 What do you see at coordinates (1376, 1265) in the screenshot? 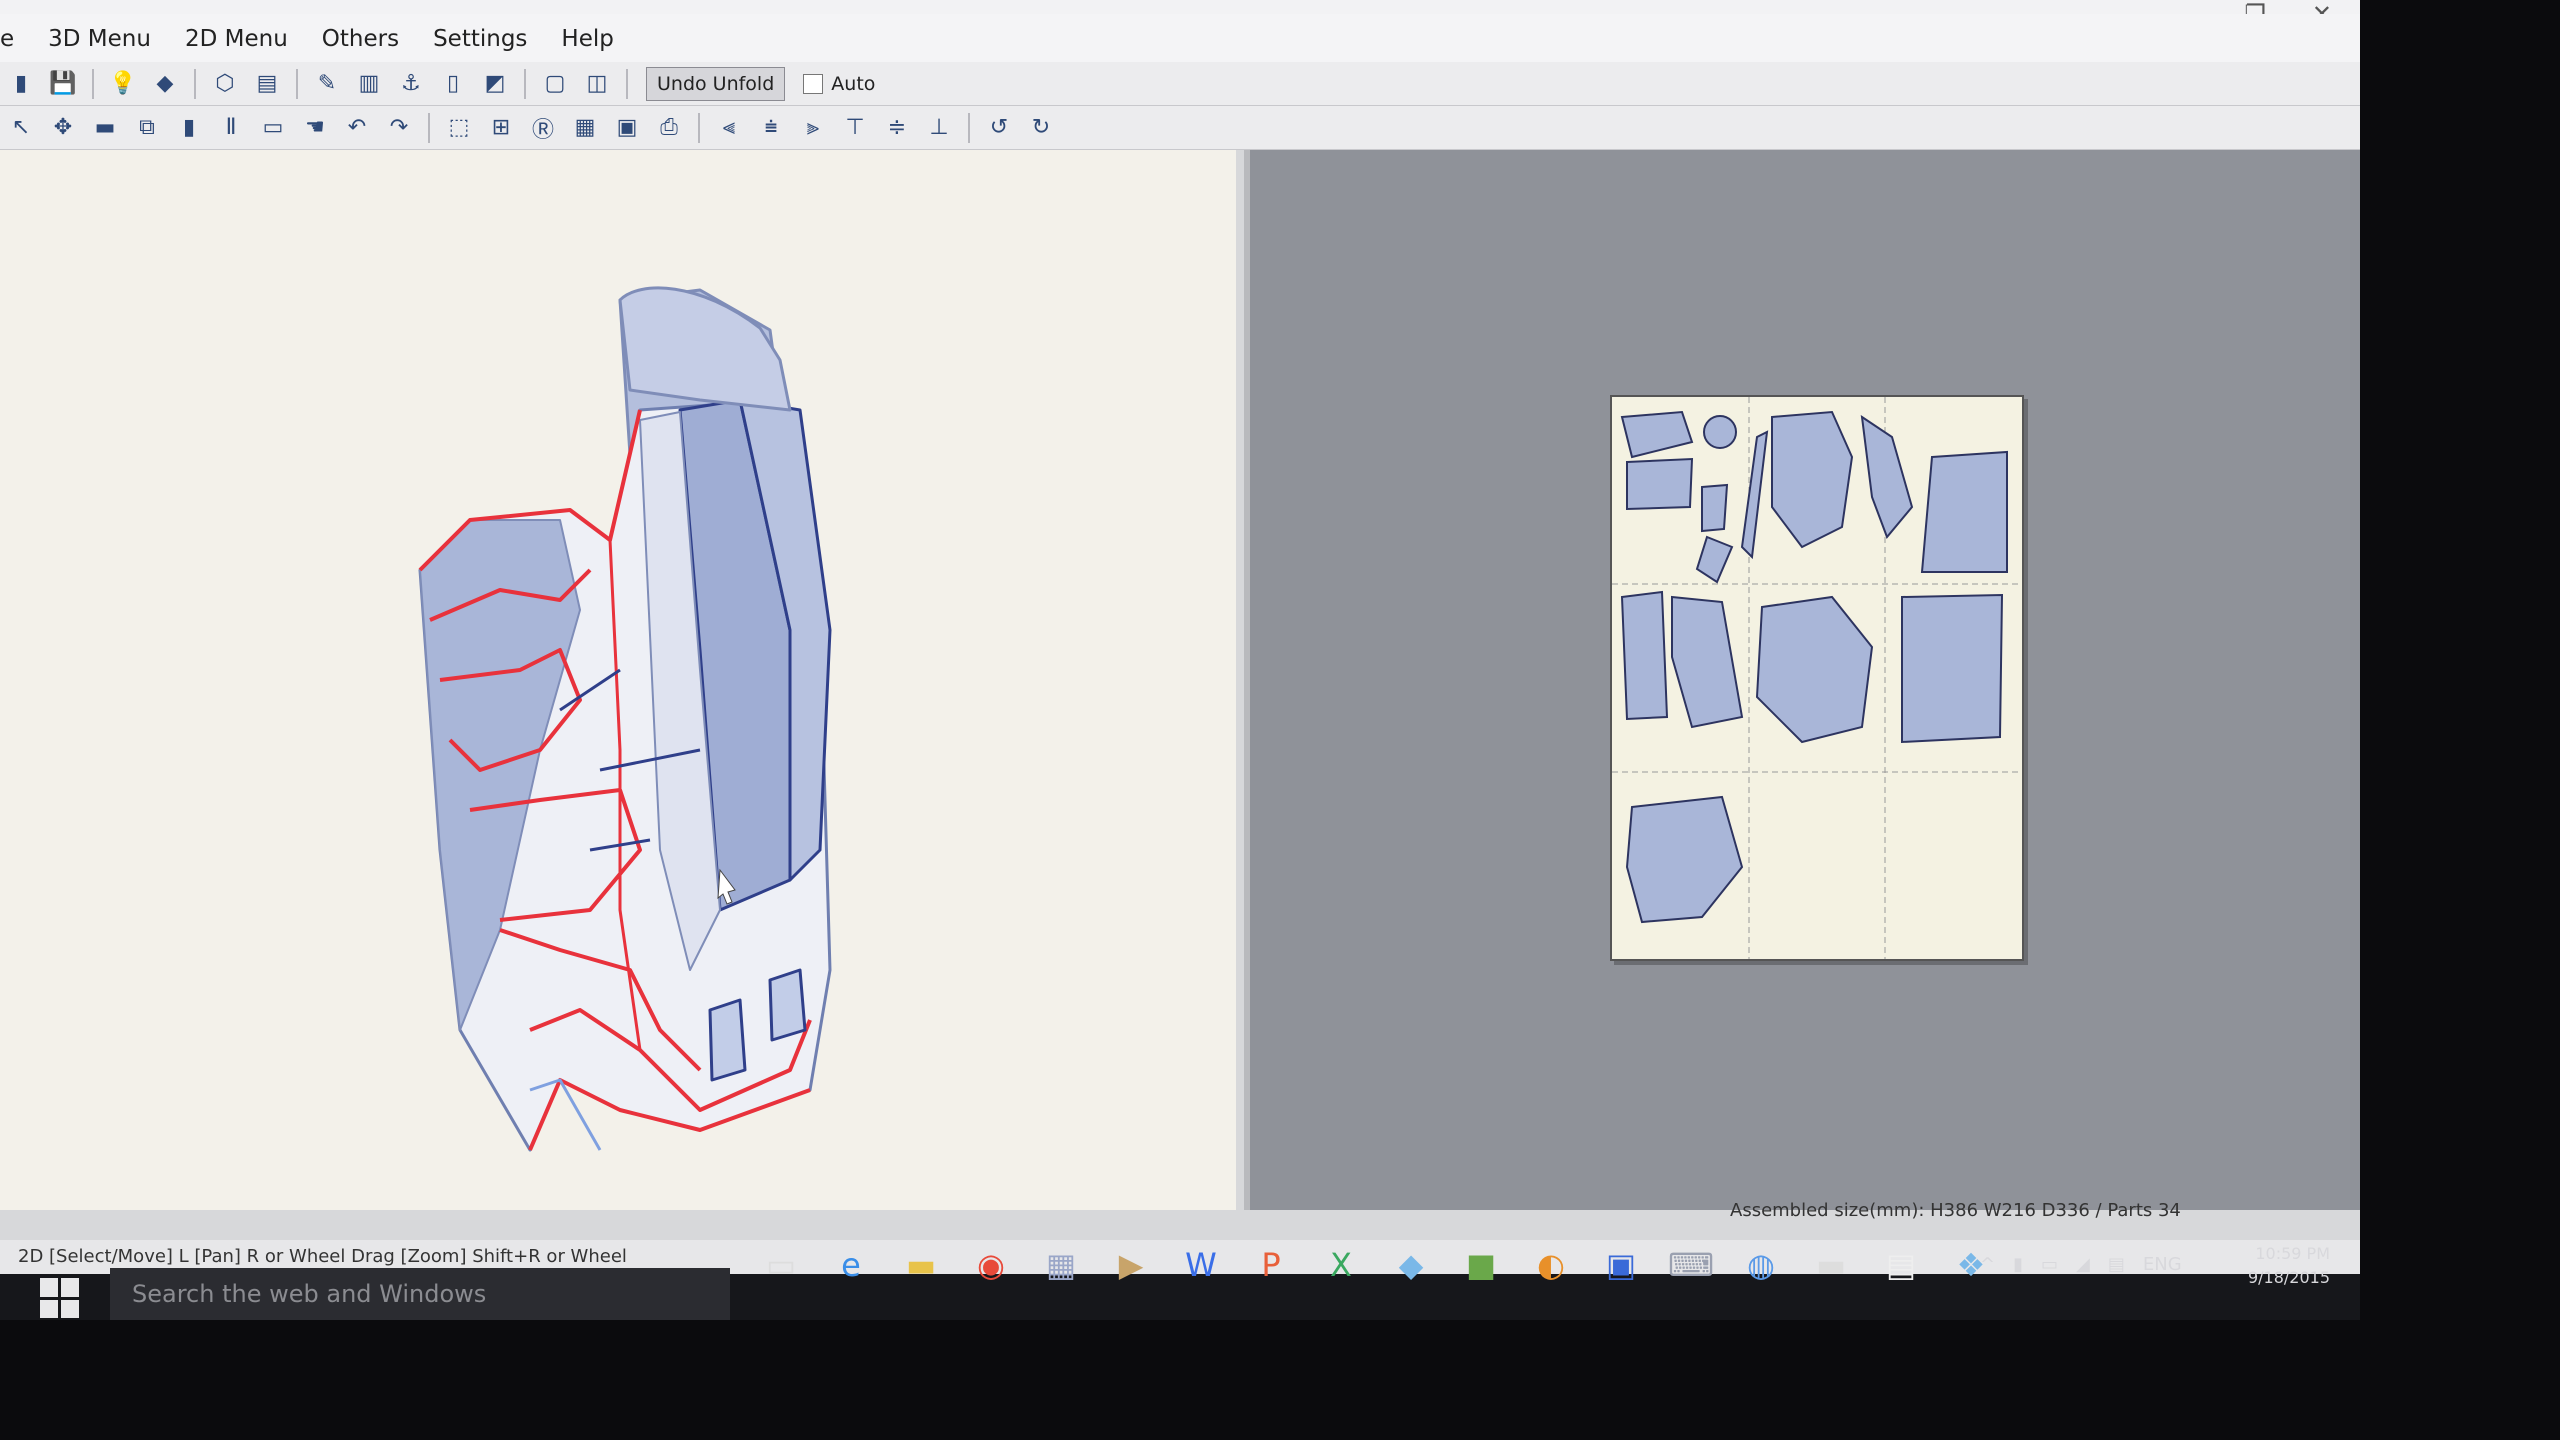
I see `taskbar-apps: ▭ e ▬ ◉ ▦ ▶ W P X ◆ ■ ◐ ▣ ⌨ ◍ ▬ ▤ ❖` at bounding box center [1376, 1265].